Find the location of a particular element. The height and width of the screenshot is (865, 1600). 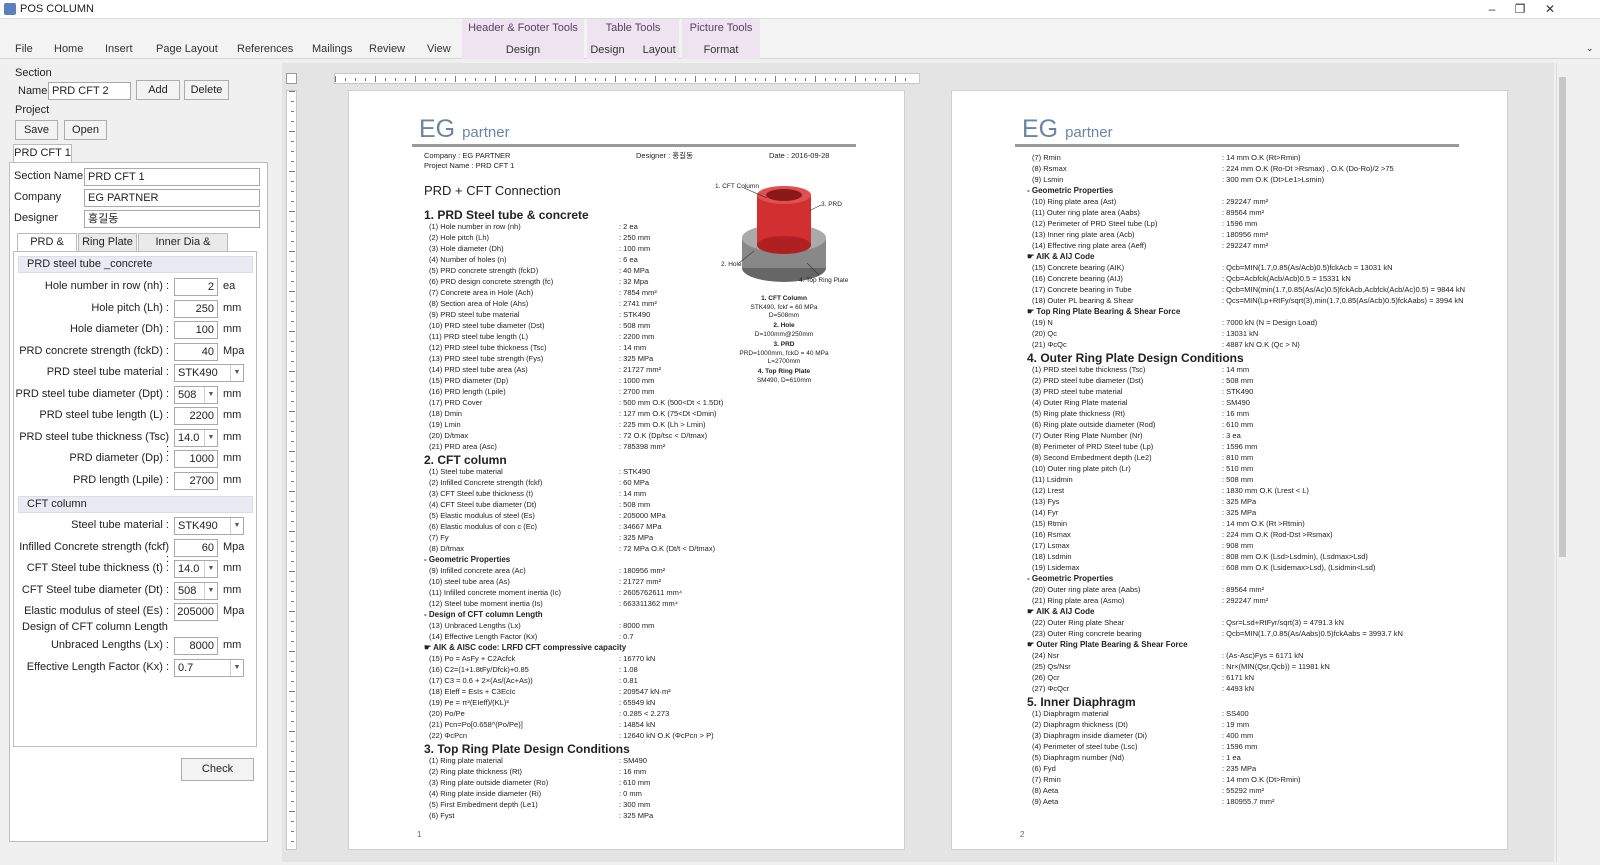

calc-item-label: (1) Diaphragm material is located at coordinates (1070, 713).